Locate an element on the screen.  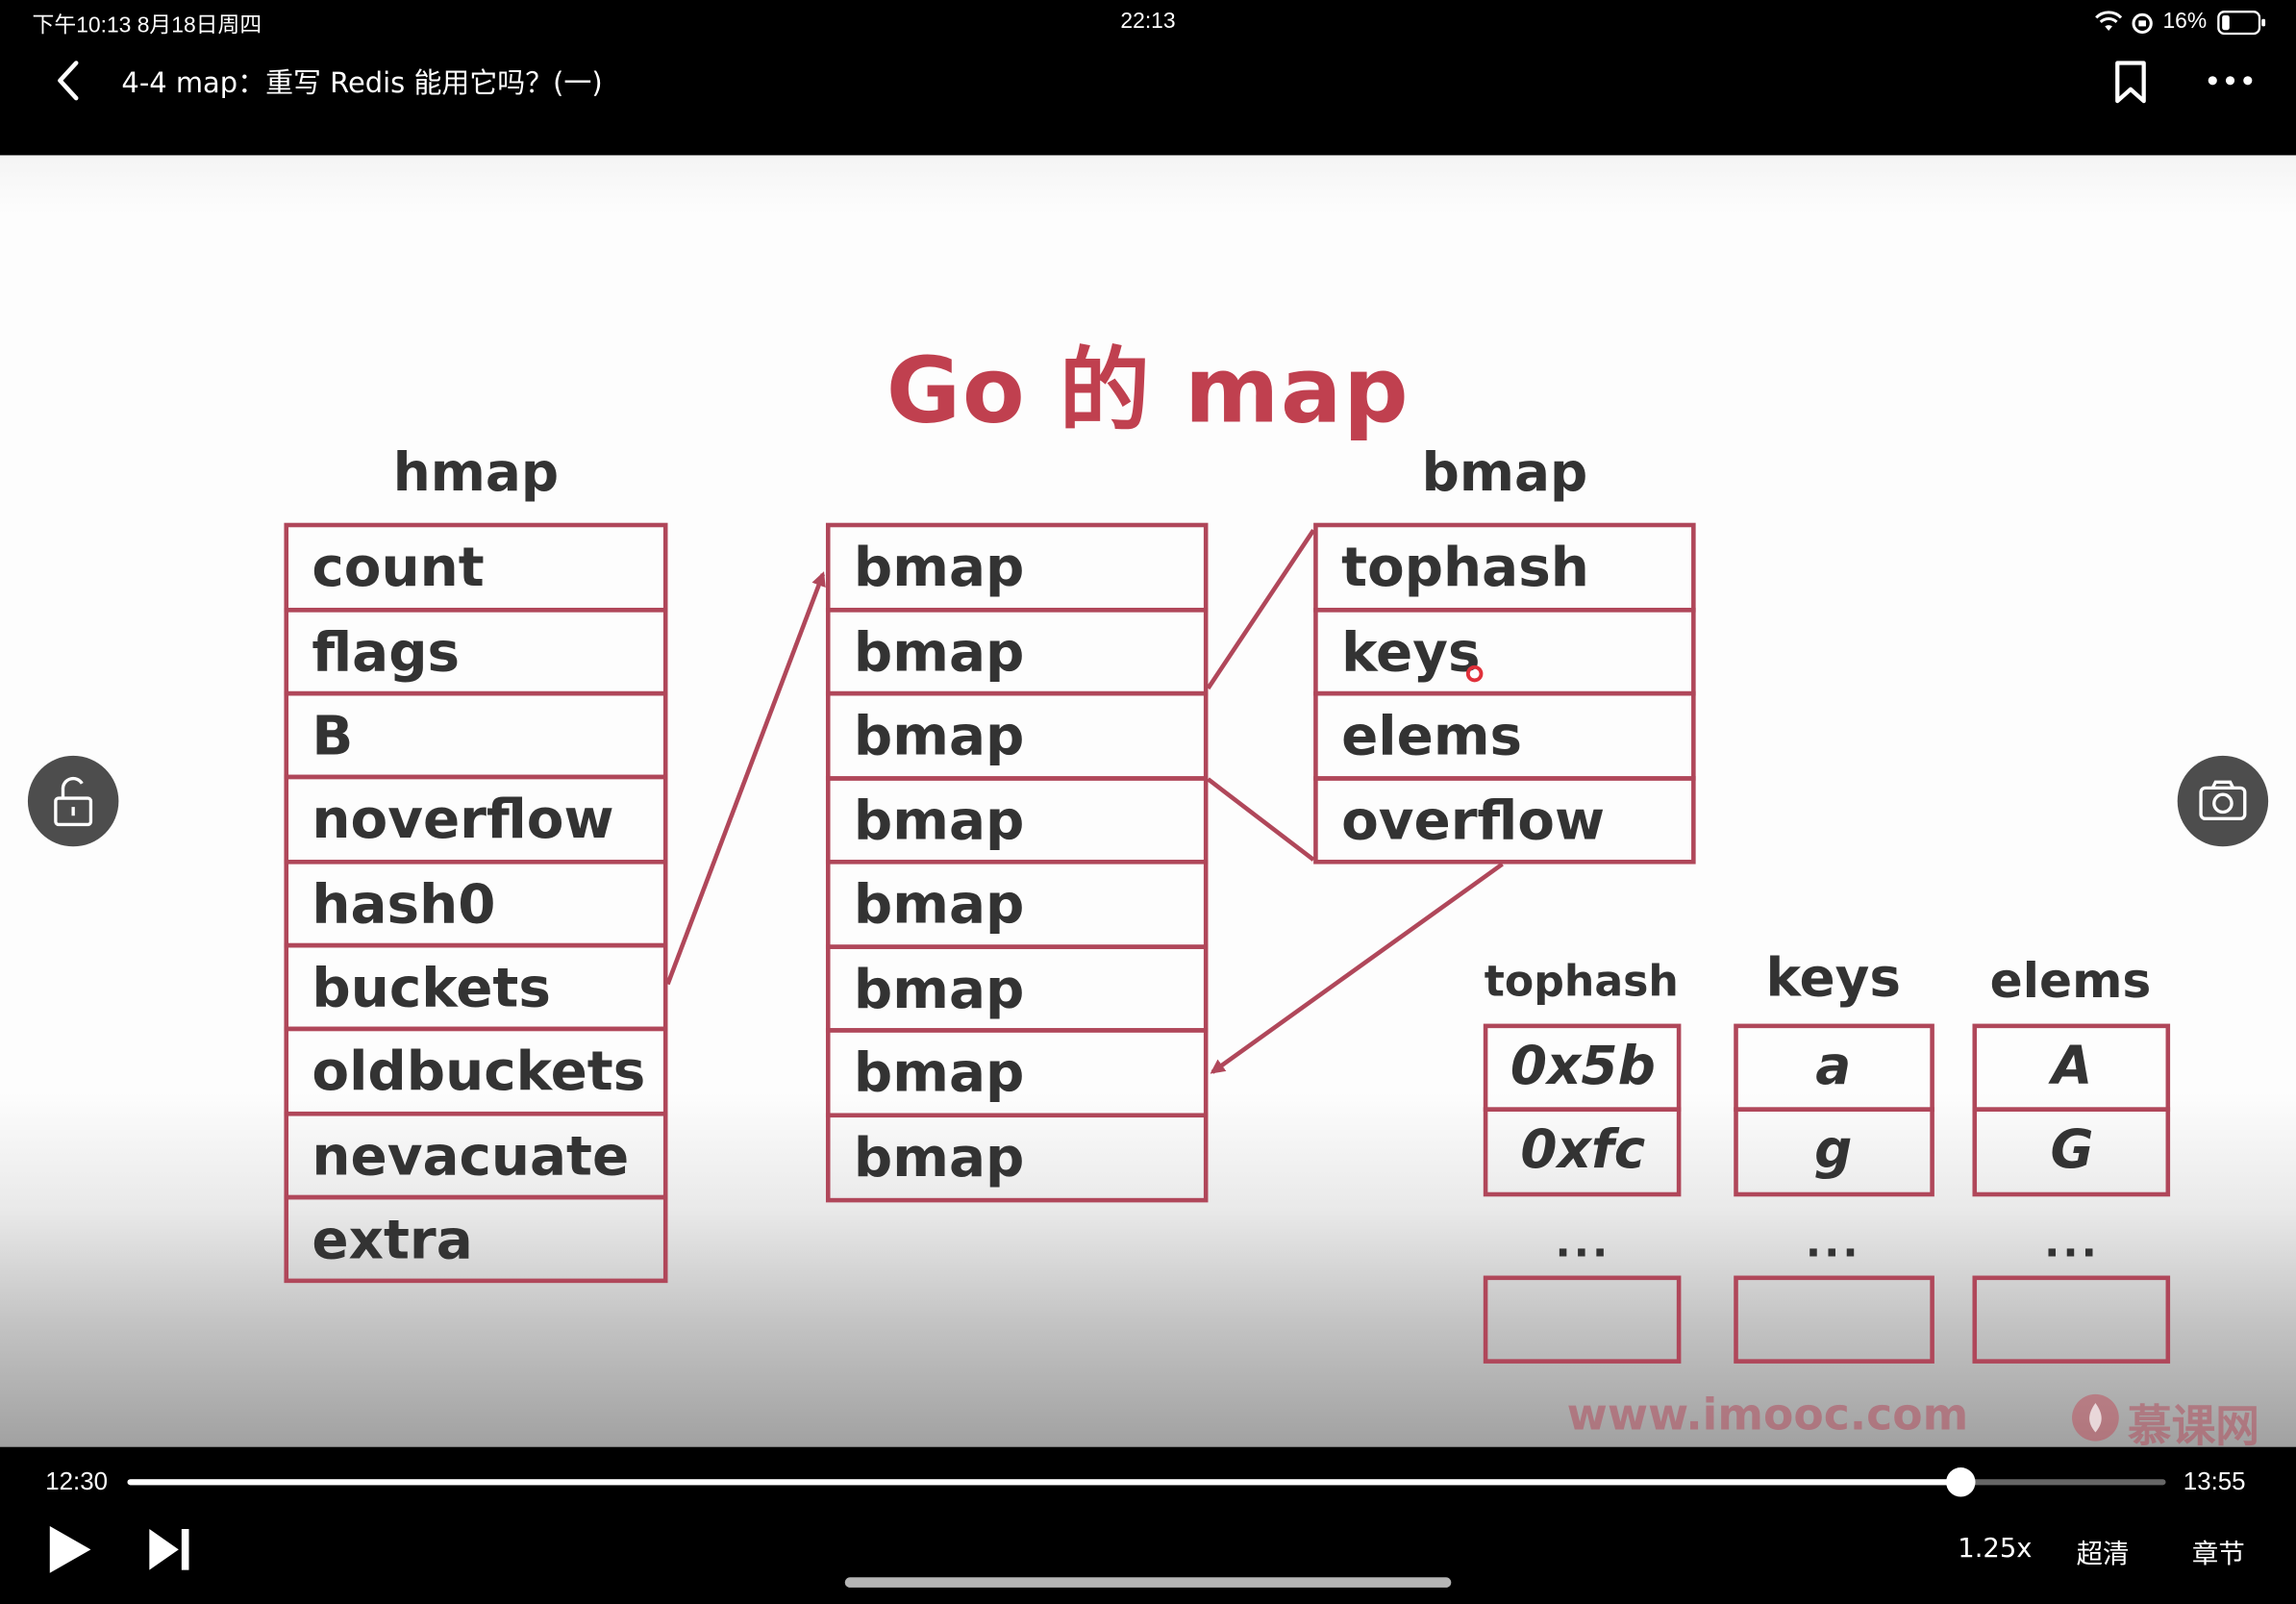
progress-bar is located at coordinates (1146, 1482).